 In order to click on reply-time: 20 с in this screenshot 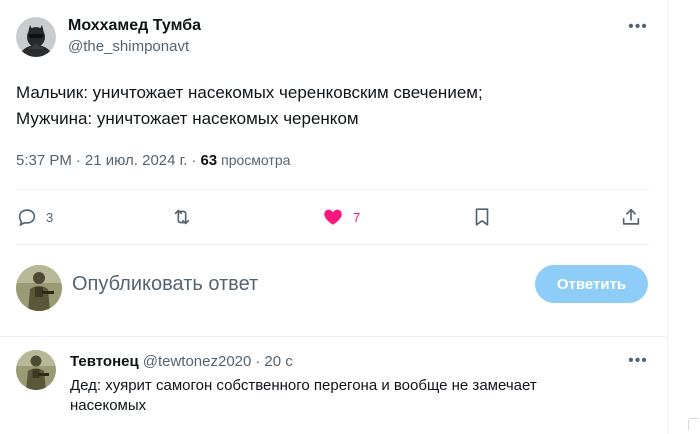, I will do `click(278, 362)`.